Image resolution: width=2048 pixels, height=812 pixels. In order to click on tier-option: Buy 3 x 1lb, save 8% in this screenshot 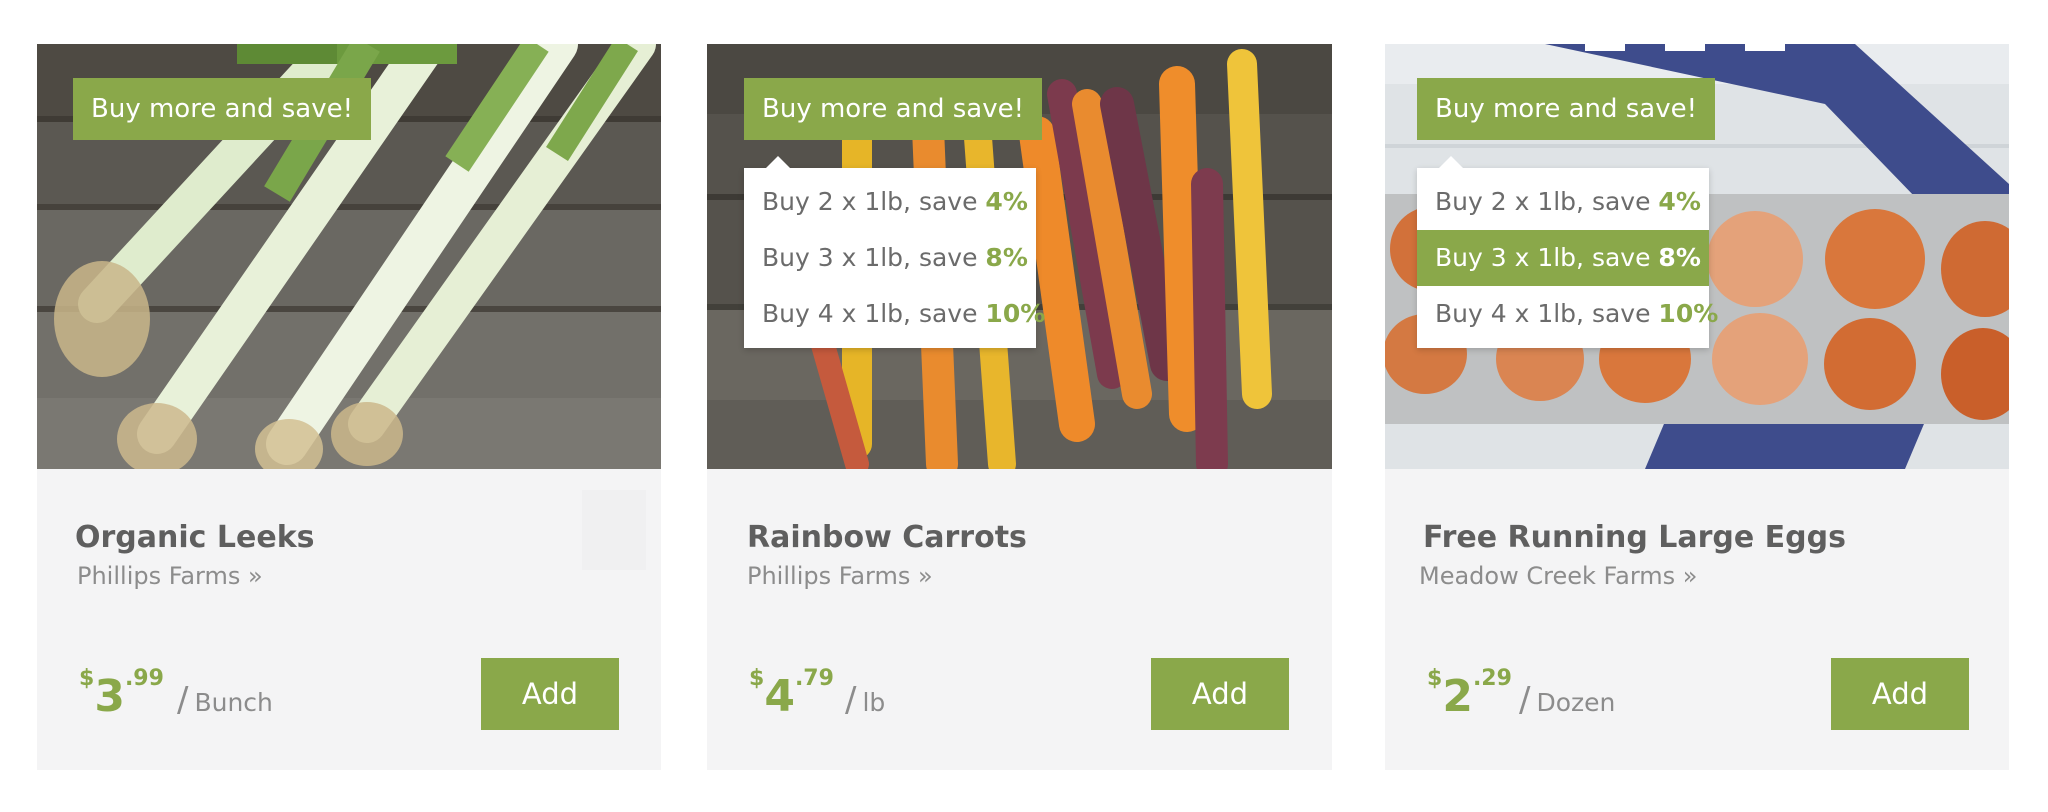, I will do `click(890, 258)`.